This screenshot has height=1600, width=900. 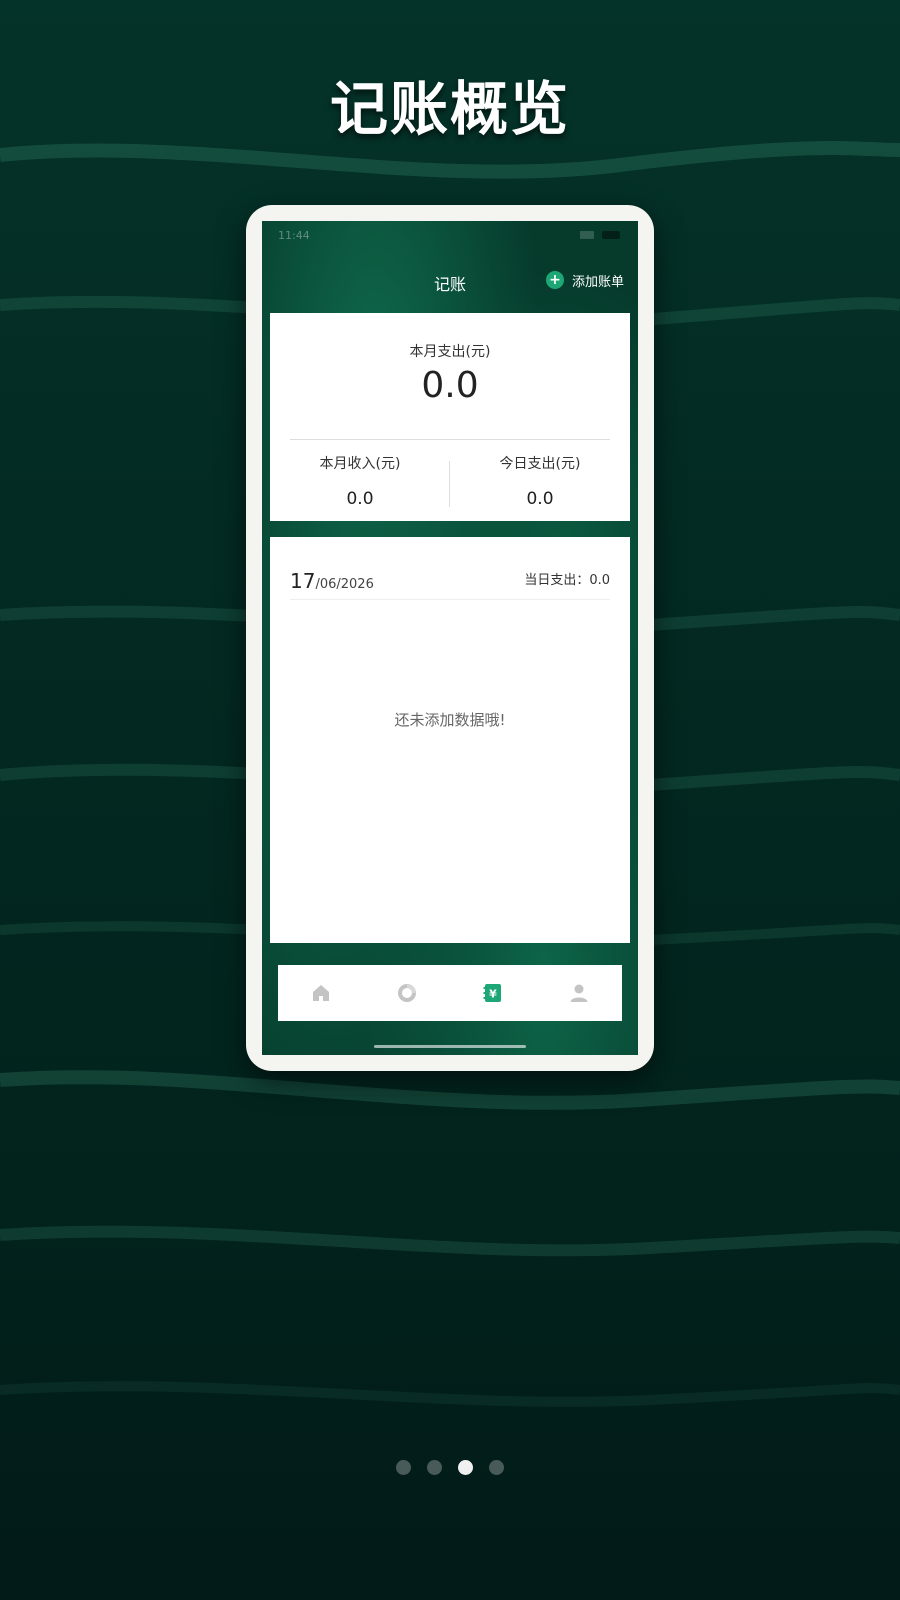 I want to click on list-divider, so click(x=450, y=599).